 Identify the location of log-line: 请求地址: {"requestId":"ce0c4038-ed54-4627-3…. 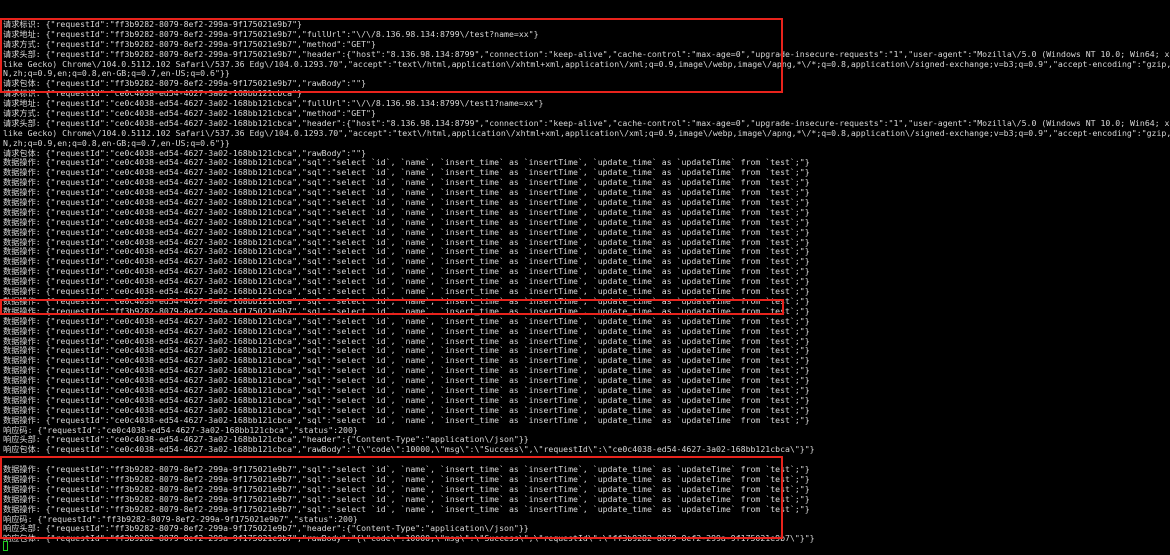
(273, 104).